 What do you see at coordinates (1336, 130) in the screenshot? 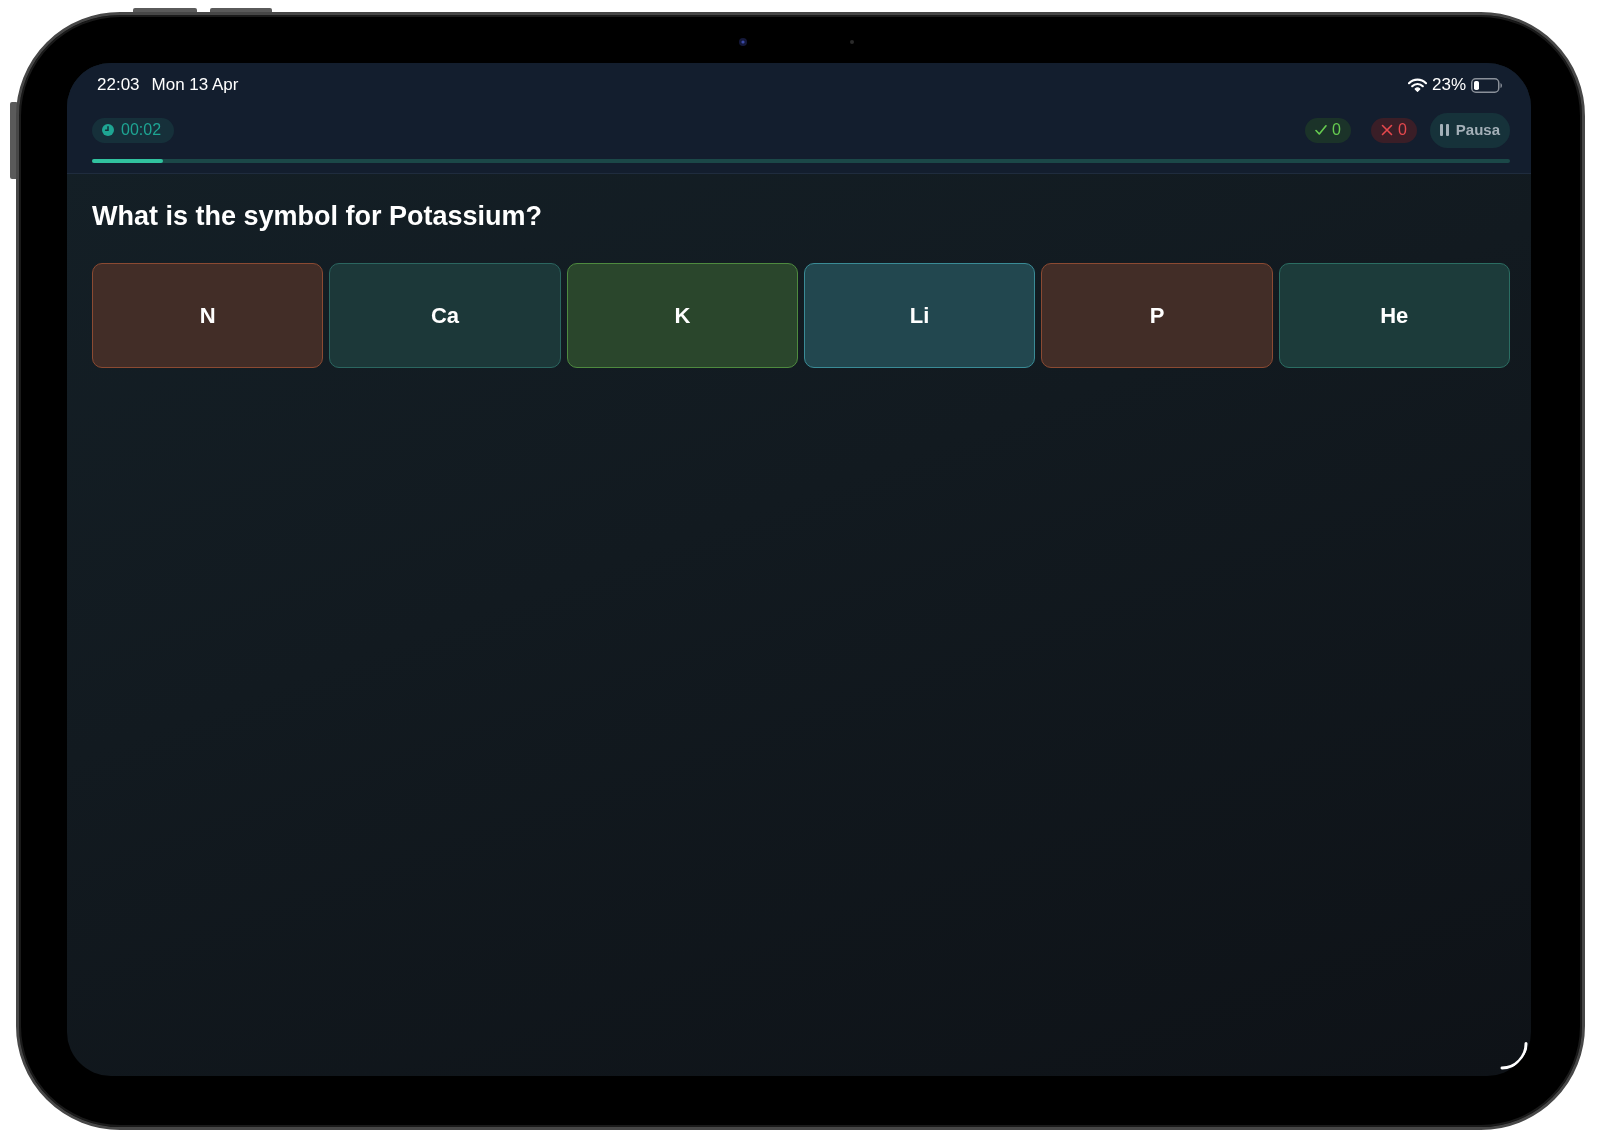
I see `correct-count: 0` at bounding box center [1336, 130].